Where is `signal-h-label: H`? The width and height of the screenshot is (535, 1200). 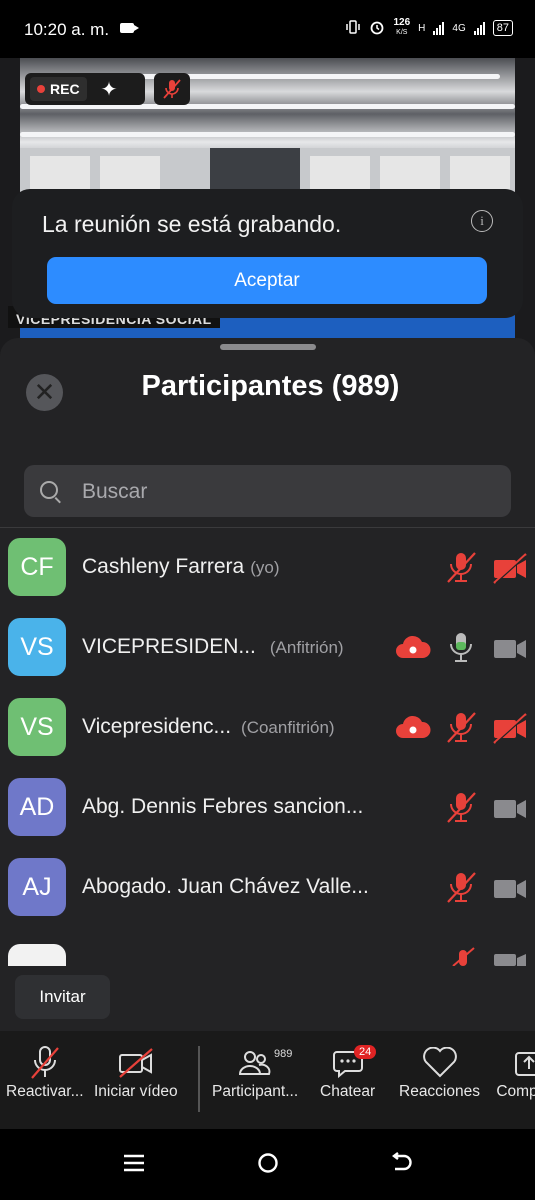
signal-h-label: H is located at coordinates (422, 28).